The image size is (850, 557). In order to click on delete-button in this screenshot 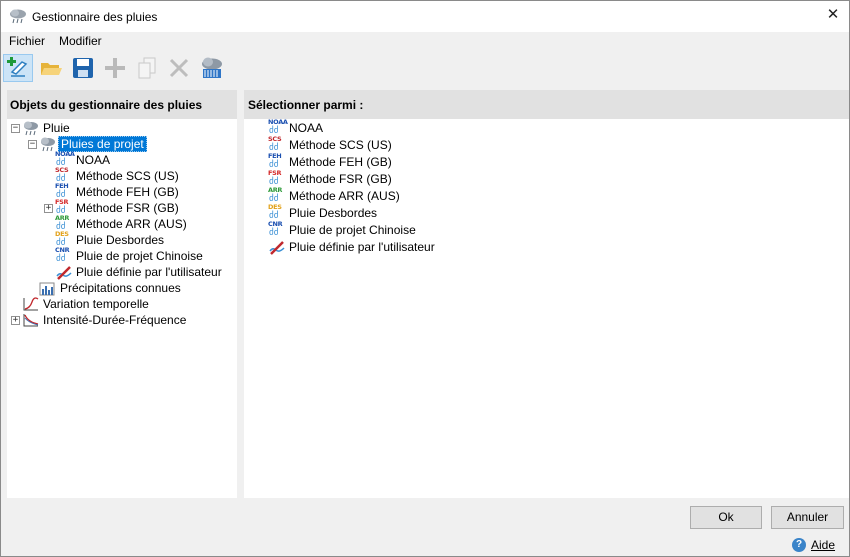, I will do `click(179, 68)`.